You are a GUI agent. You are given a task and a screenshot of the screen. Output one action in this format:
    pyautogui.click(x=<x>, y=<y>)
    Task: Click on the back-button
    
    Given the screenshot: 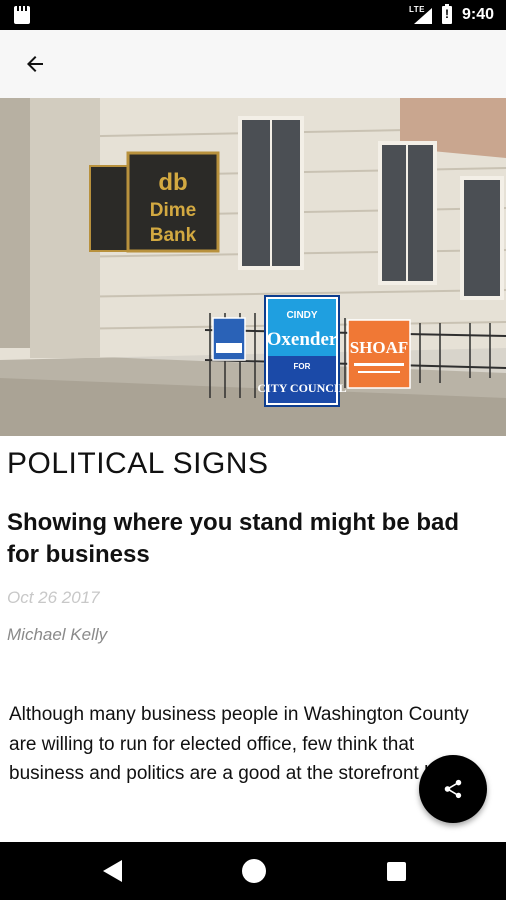 What is the action you would take?
    pyautogui.click(x=35, y=64)
    